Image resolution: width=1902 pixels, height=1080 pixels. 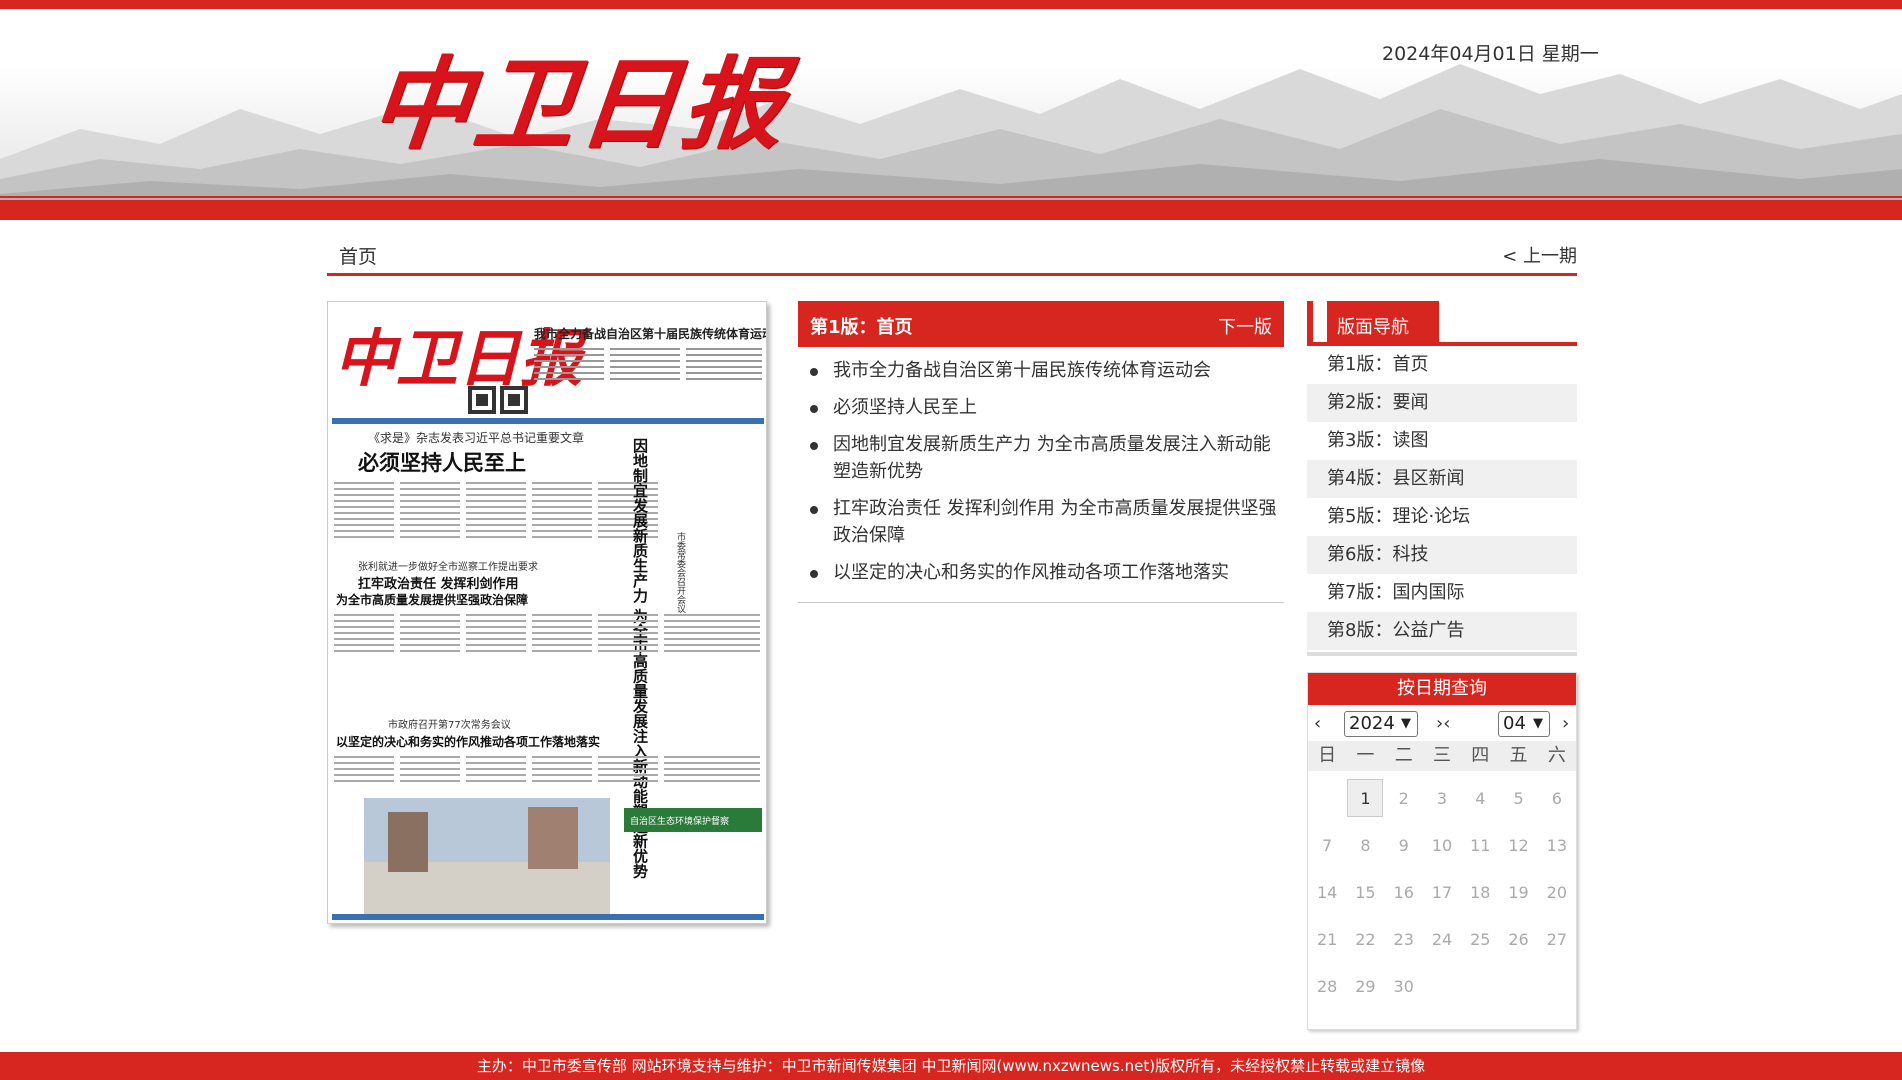 I want to click on calendar-day: 18, so click(x=1480, y=892).